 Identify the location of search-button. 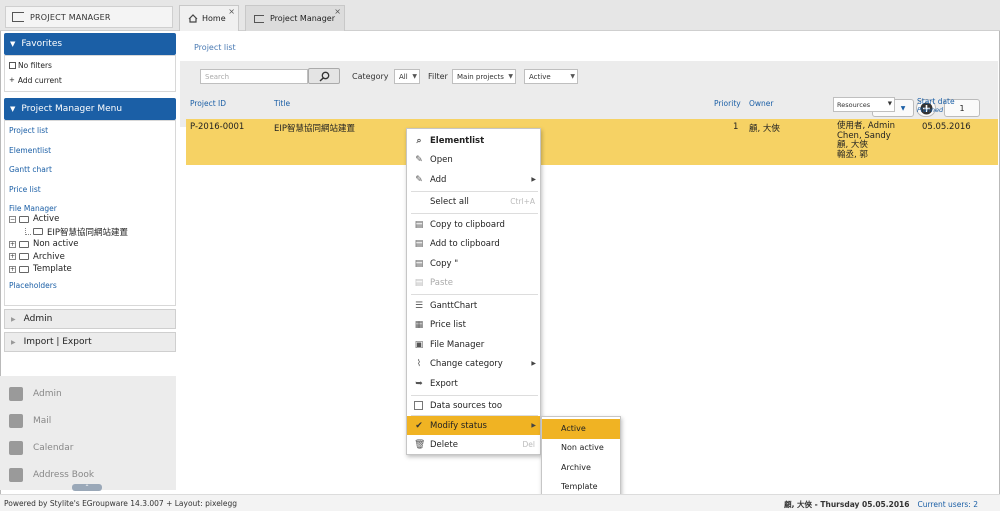
(324, 76).